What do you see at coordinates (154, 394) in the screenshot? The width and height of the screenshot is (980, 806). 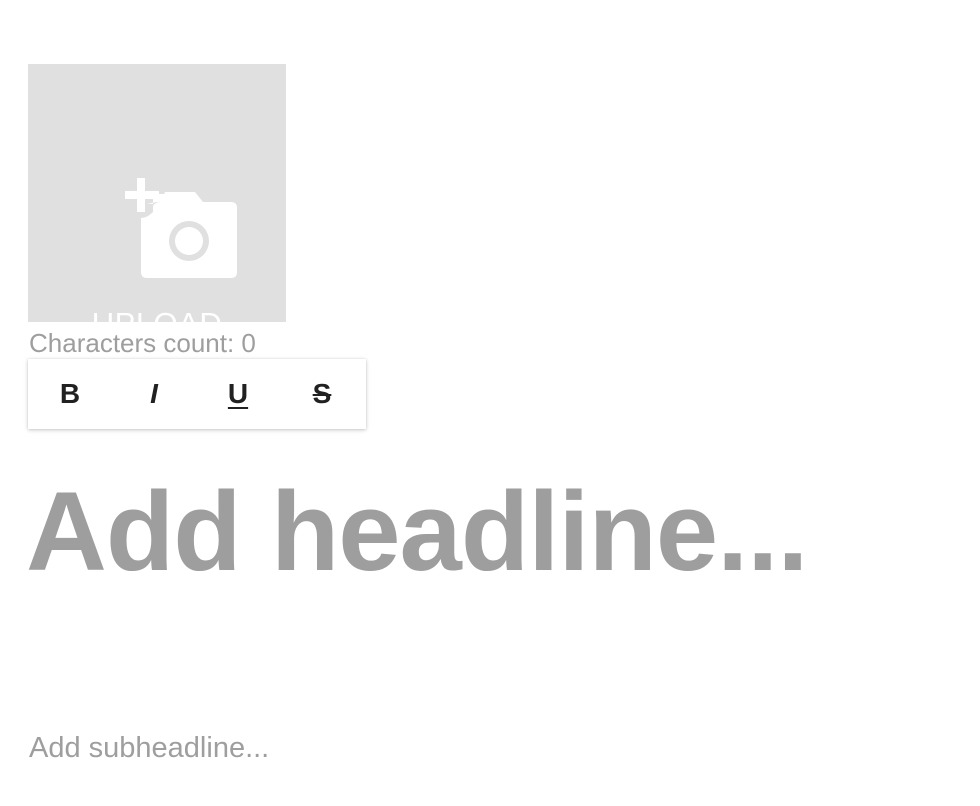 I see `italic-button: I` at bounding box center [154, 394].